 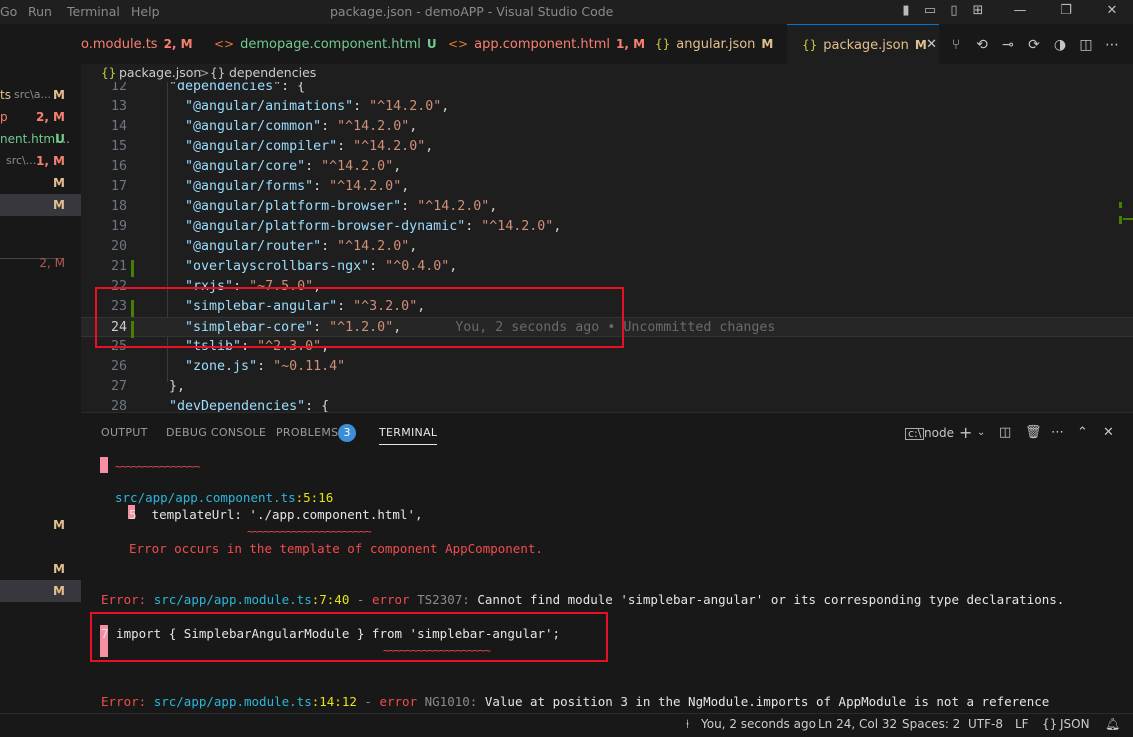 What do you see at coordinates (249, 186) in the screenshot?
I see `json-key: @angular/forms` at bounding box center [249, 186].